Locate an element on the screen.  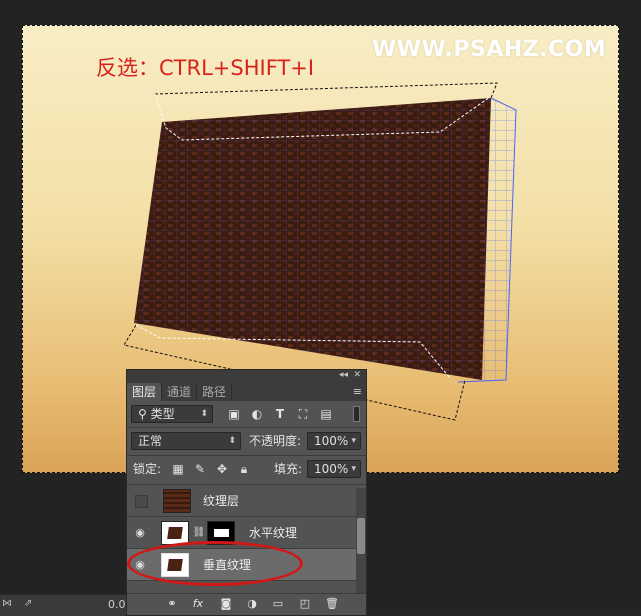
status-bar: ⋈ ⇗ 0.0 is located at coordinates (63, 605).